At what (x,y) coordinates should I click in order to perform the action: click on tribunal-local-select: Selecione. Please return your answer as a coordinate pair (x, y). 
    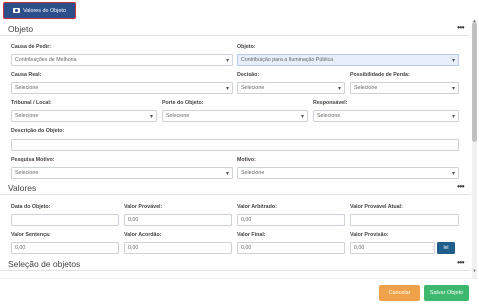
    Looking at the image, I should click on (84, 116).